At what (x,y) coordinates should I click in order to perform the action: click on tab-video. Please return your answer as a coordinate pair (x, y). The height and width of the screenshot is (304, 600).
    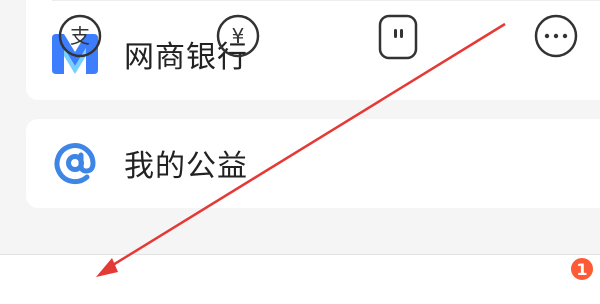
    Looking at the image, I should click on (398, 36).